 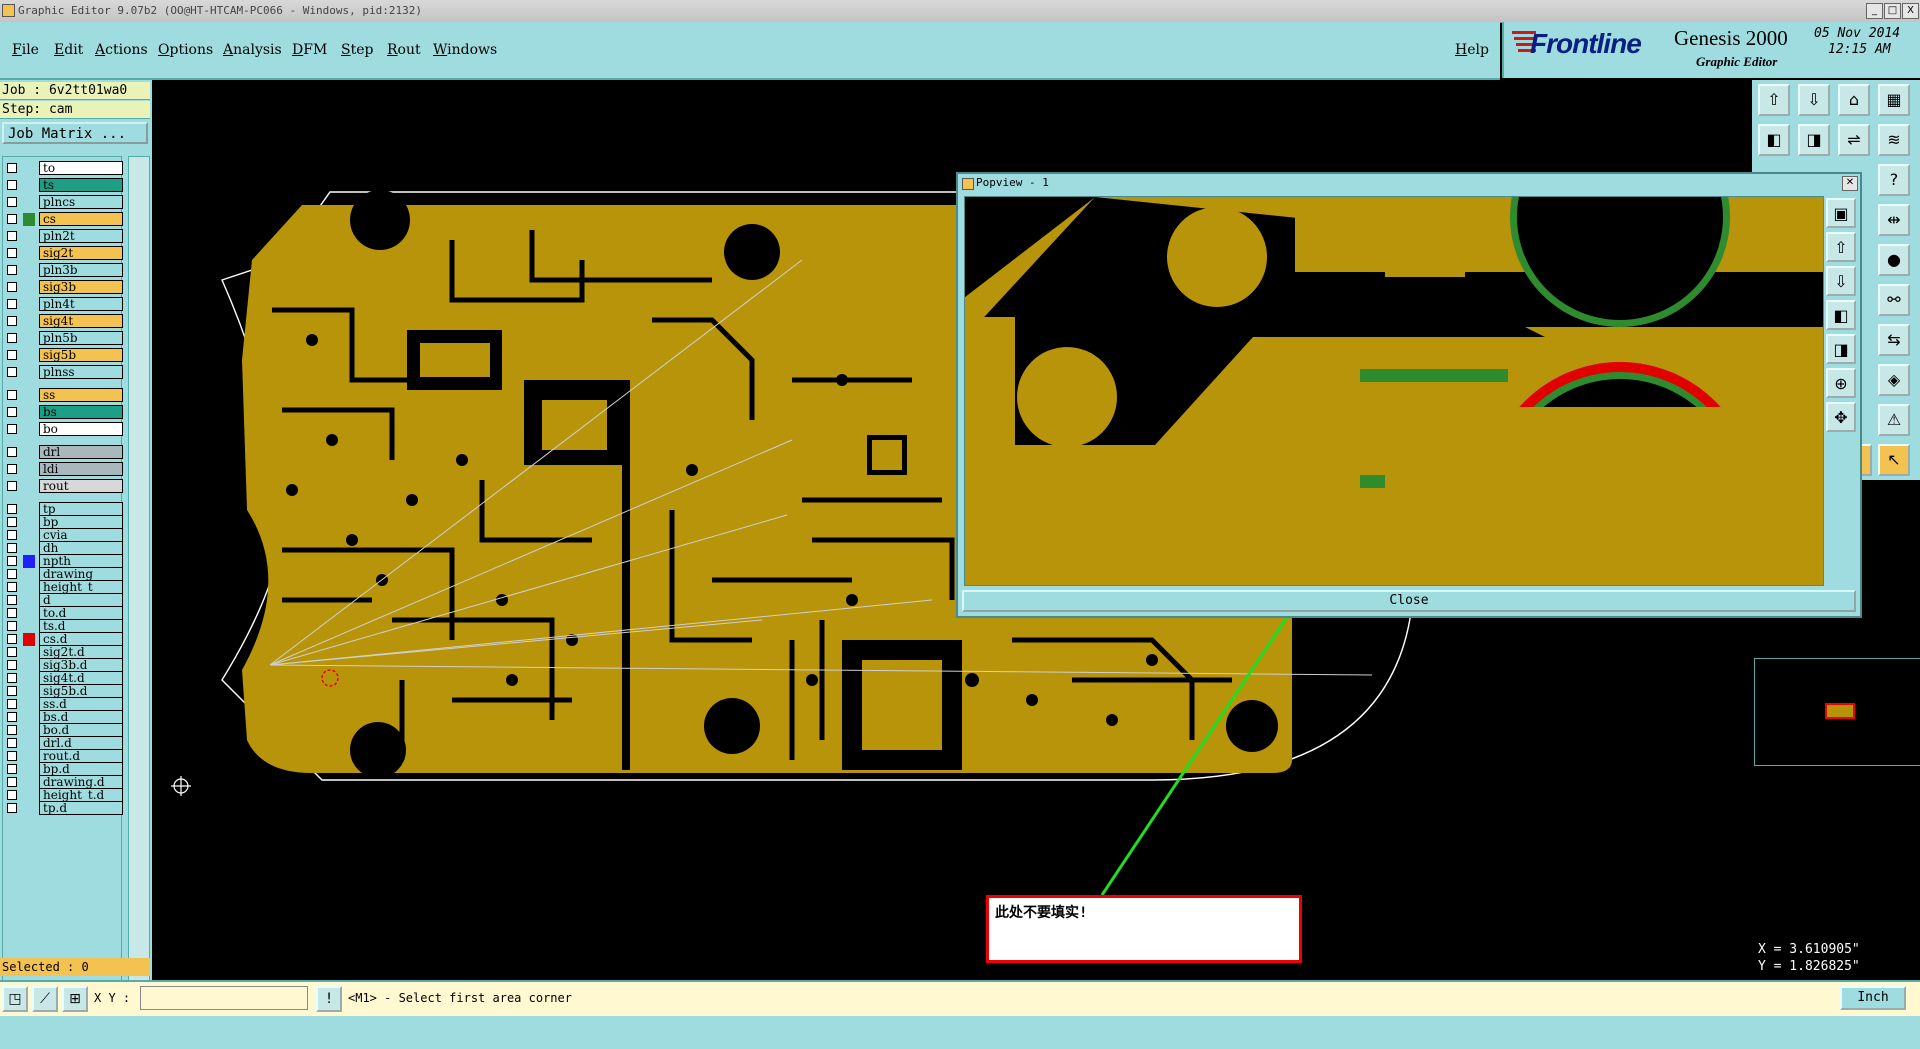 What do you see at coordinates (121, 50) in the screenshot?
I see `menu-actions: Actions` at bounding box center [121, 50].